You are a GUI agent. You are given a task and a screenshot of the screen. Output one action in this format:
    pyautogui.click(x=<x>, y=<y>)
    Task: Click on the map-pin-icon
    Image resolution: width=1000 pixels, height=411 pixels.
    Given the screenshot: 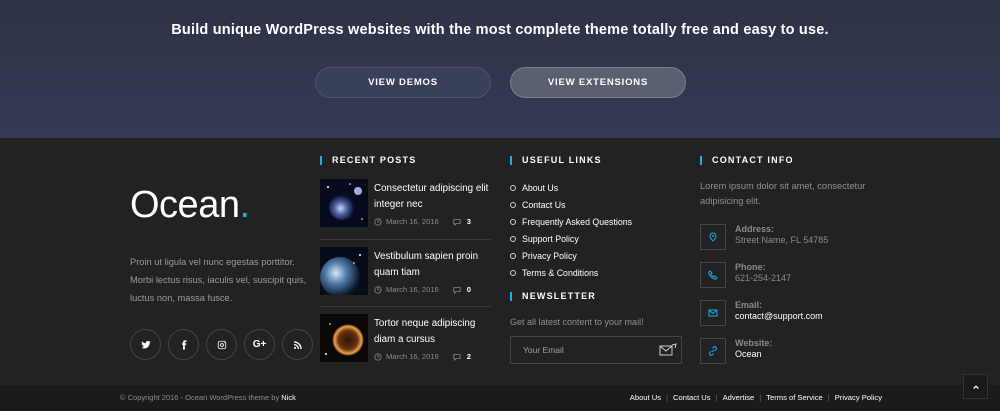 What is the action you would take?
    pyautogui.click(x=713, y=237)
    